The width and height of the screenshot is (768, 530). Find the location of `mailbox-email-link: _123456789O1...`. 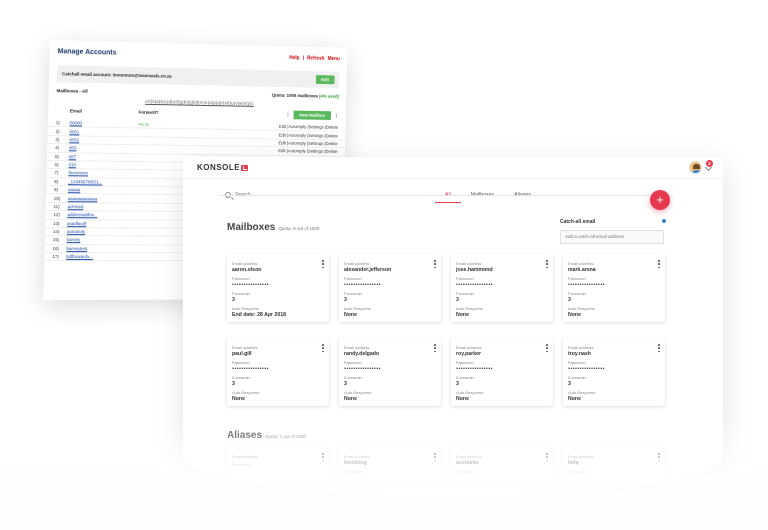

mailbox-email-link: _123456789O1... is located at coordinates (102, 182).